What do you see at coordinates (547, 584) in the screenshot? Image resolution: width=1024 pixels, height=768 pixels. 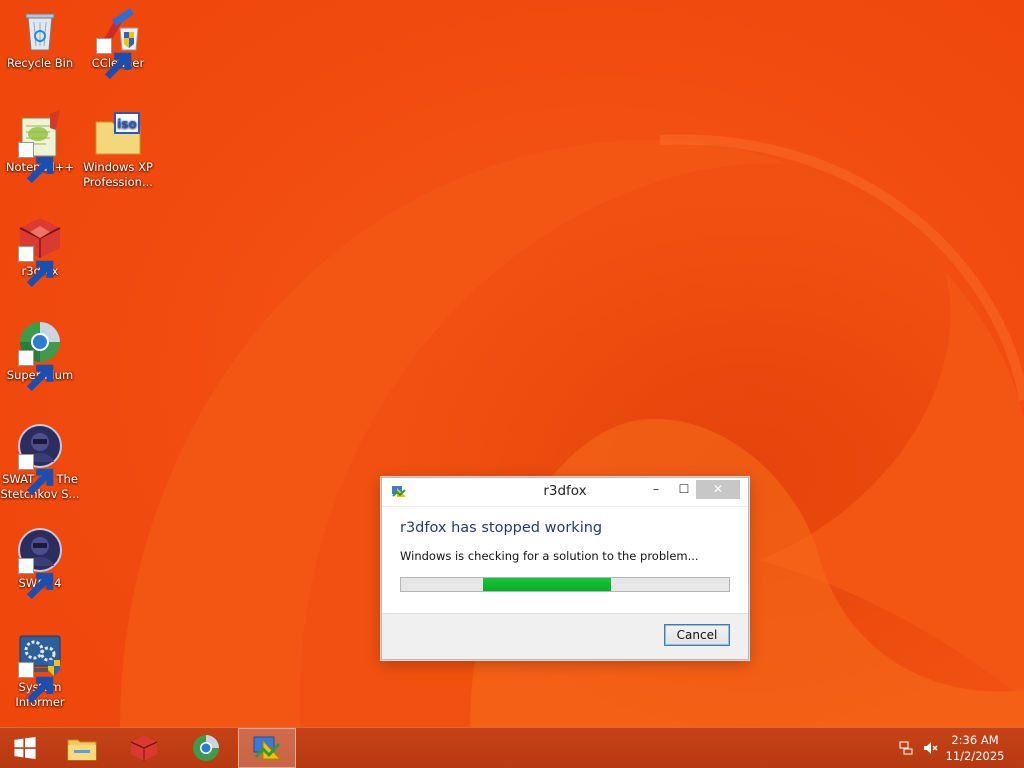 I see `progress-marquee-fill` at bounding box center [547, 584].